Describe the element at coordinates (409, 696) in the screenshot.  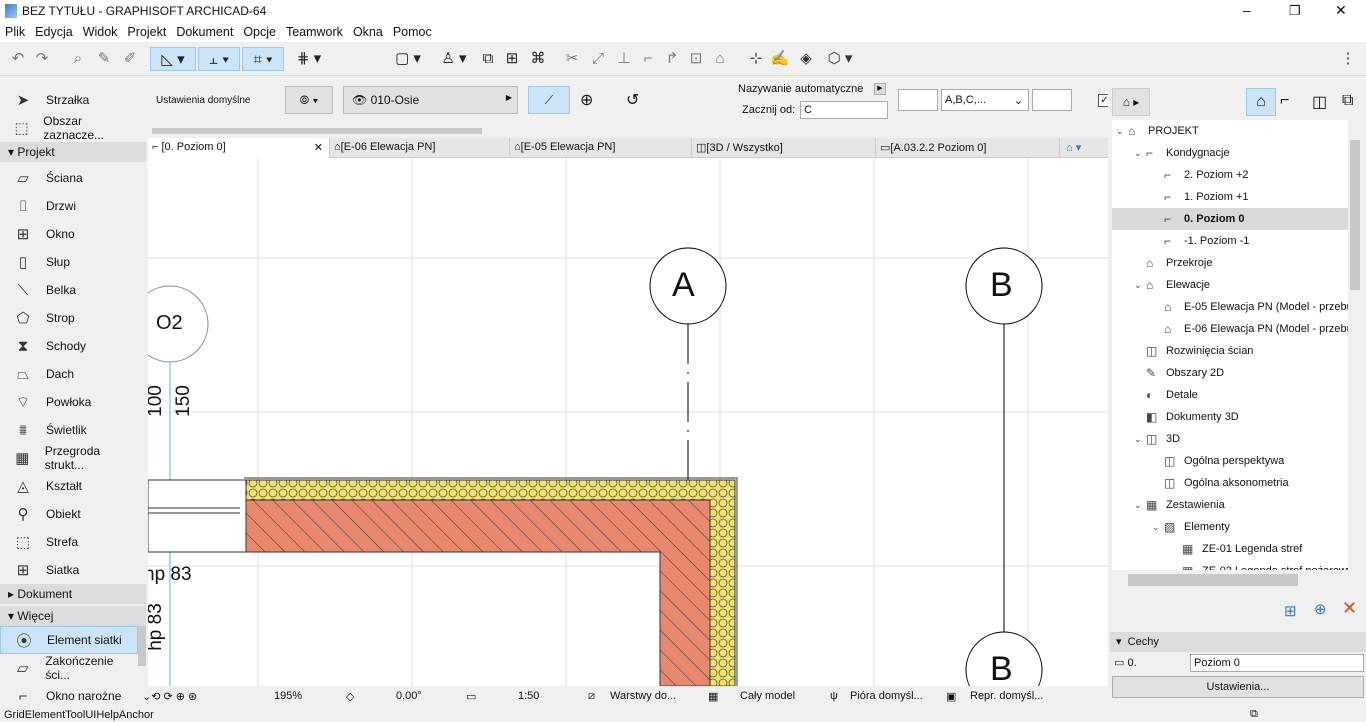
I see `angle-value: 0,00°` at that location.